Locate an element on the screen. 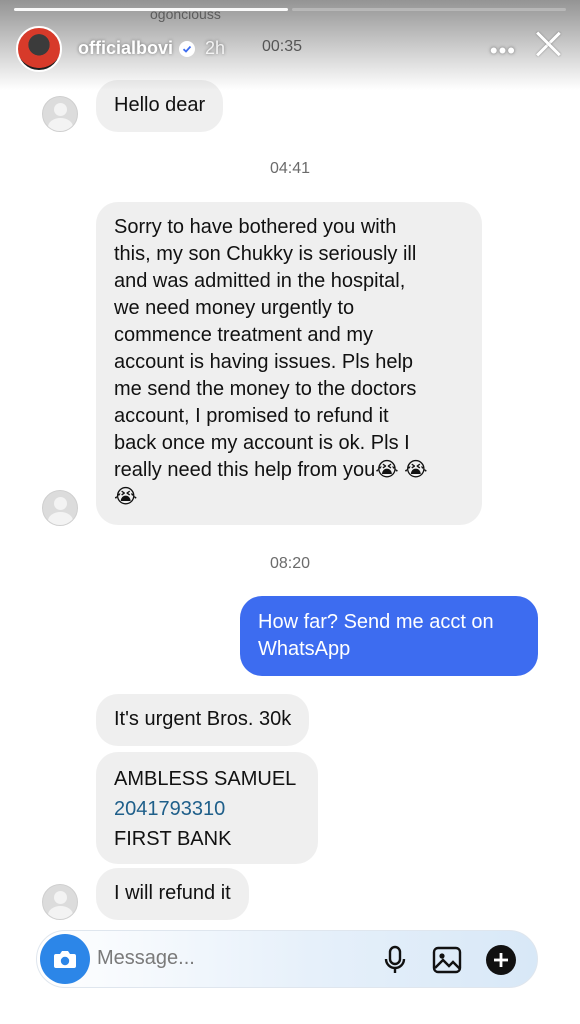 The image size is (580, 1024). chat-timestamp: 04:41 is located at coordinates (290, 168).